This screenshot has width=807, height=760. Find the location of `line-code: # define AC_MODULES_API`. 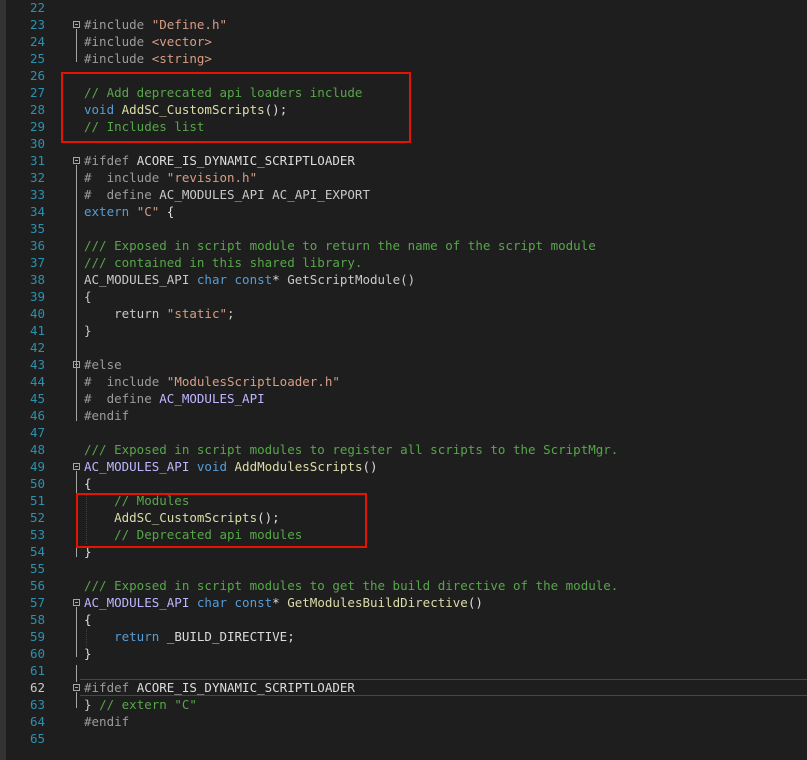

line-code: # define AC_MODULES_API is located at coordinates (174, 398).